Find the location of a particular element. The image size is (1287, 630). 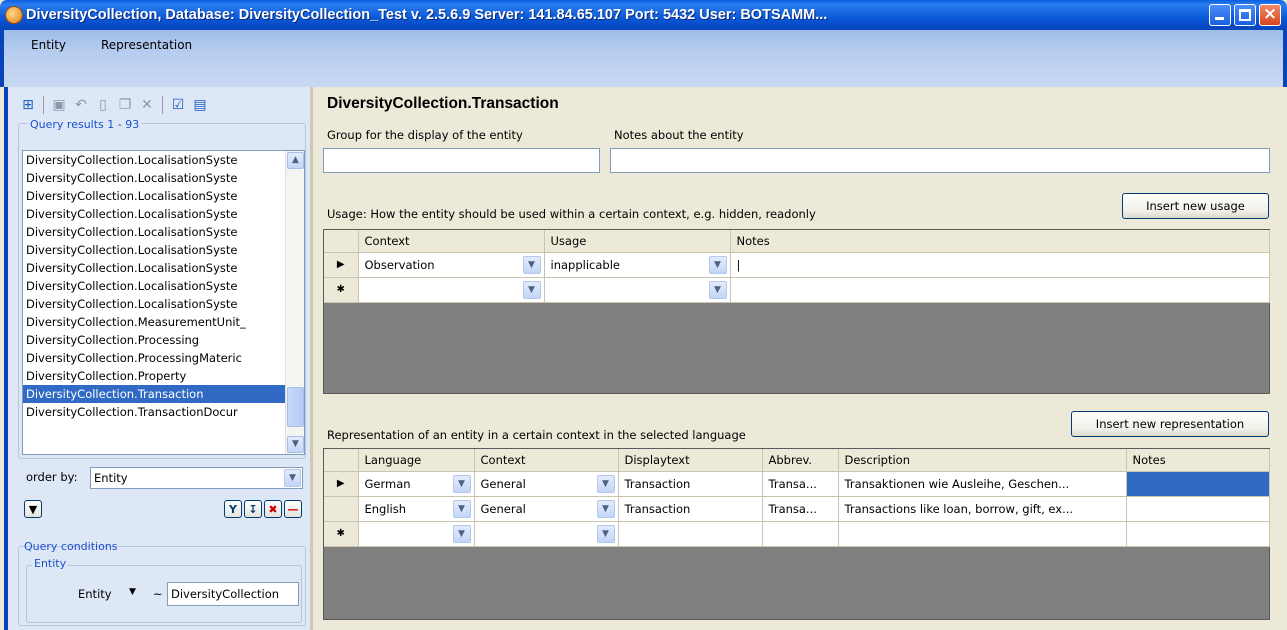

list-item: DiversityCollection.TransactionDocur is located at coordinates (154, 412).